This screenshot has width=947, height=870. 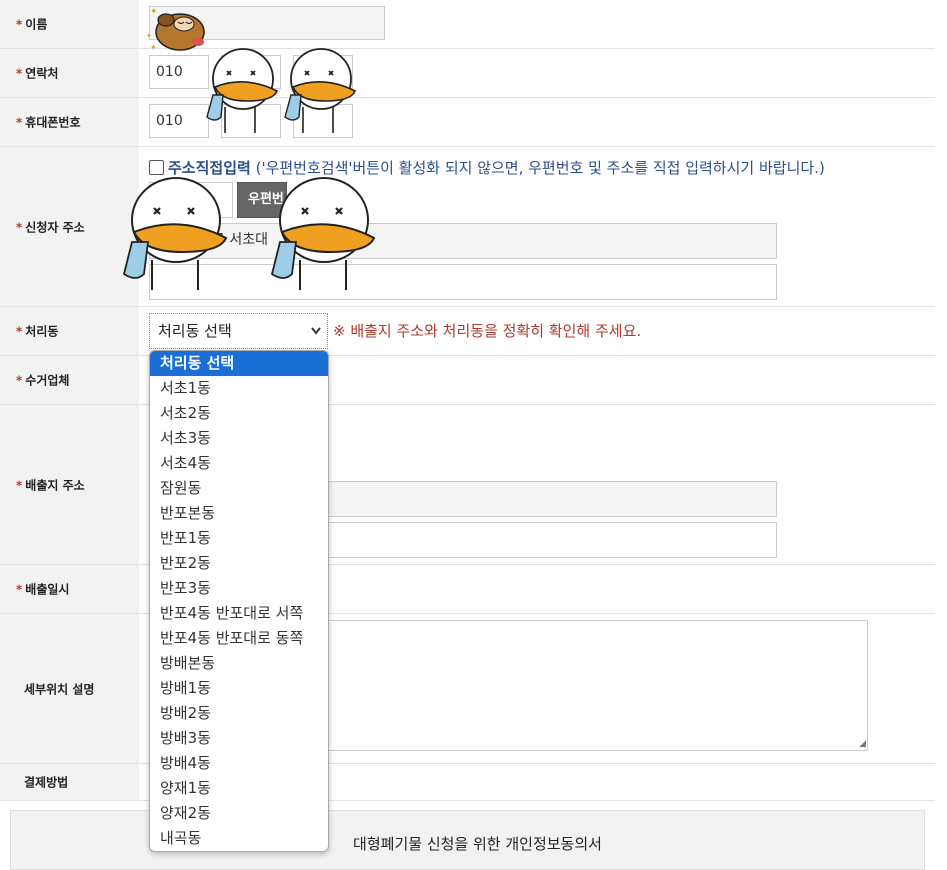 I want to click on dong-option: 서초2동, so click(x=239, y=413).